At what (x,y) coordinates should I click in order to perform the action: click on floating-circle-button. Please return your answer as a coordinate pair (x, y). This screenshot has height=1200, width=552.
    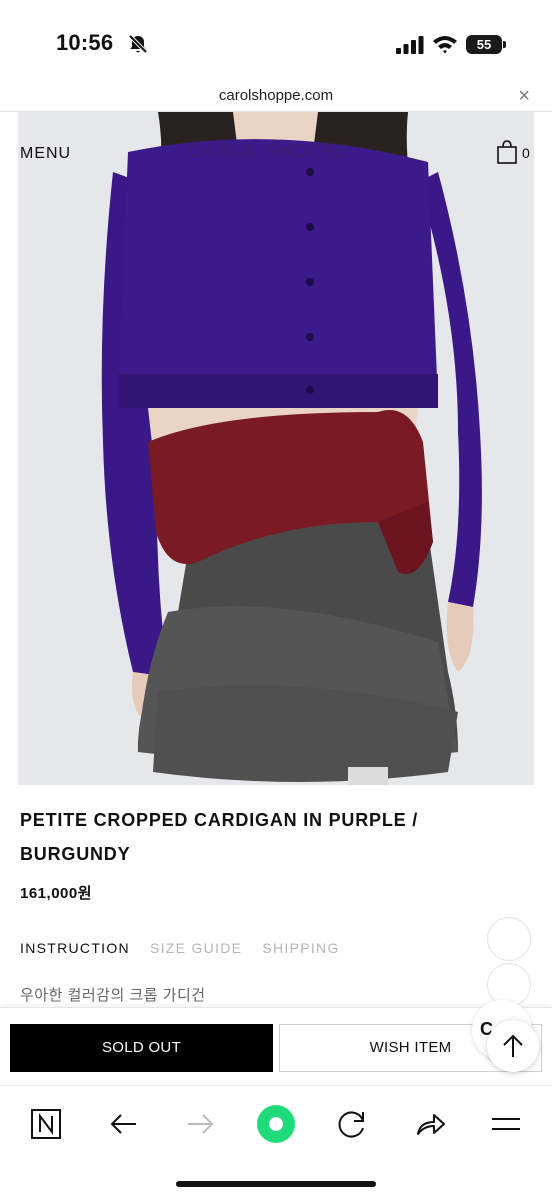
    Looking at the image, I should click on (509, 939).